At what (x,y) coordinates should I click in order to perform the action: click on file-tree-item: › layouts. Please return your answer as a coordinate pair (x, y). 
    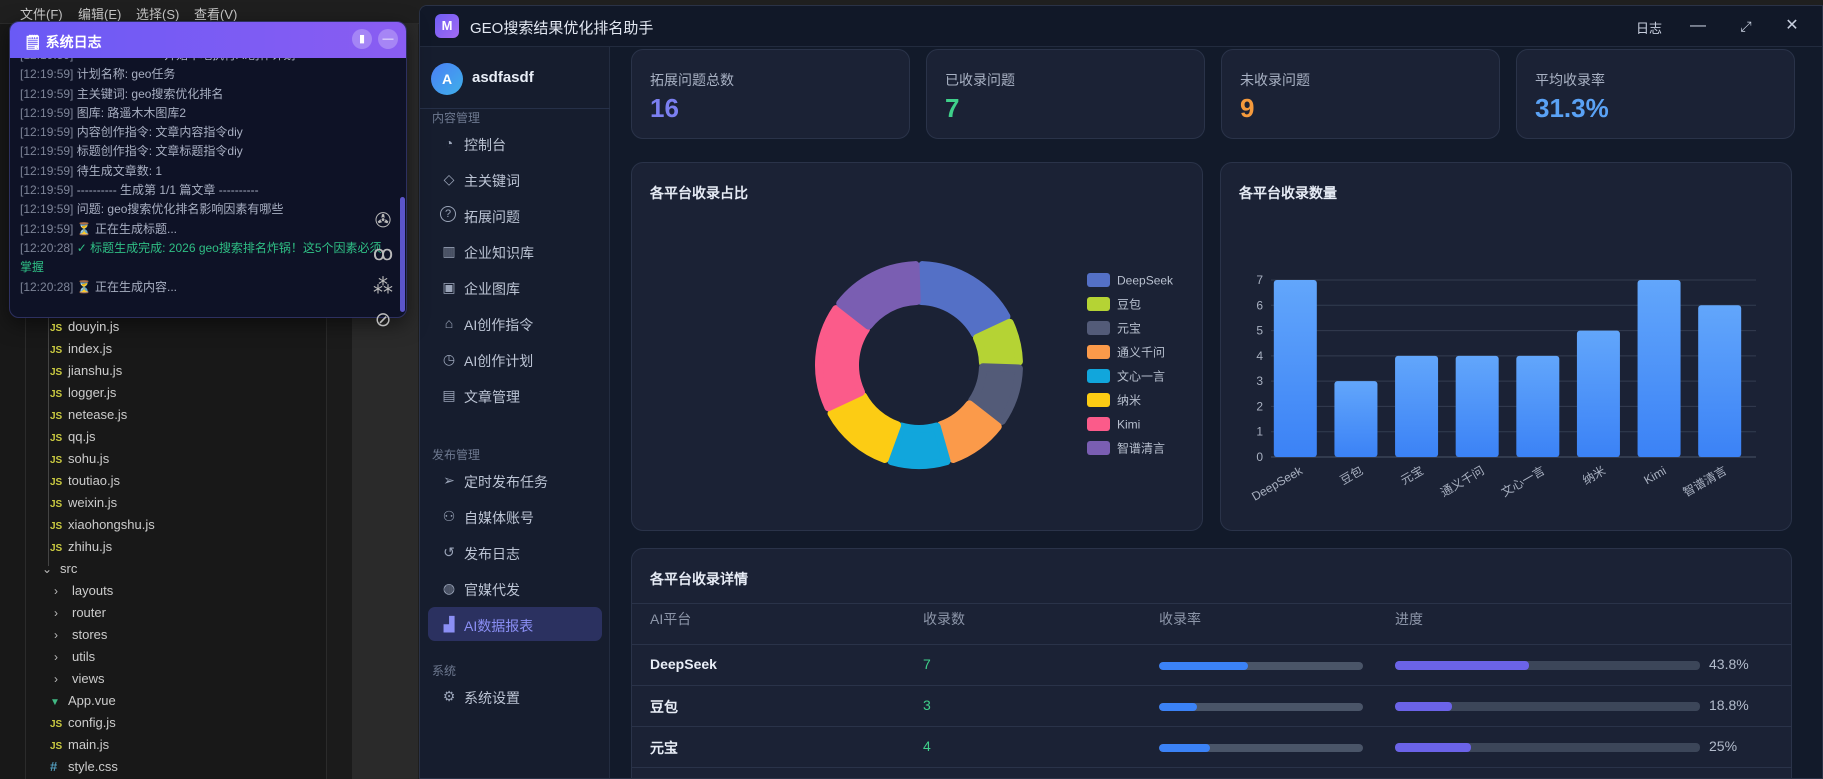
    Looking at the image, I should click on (83, 591).